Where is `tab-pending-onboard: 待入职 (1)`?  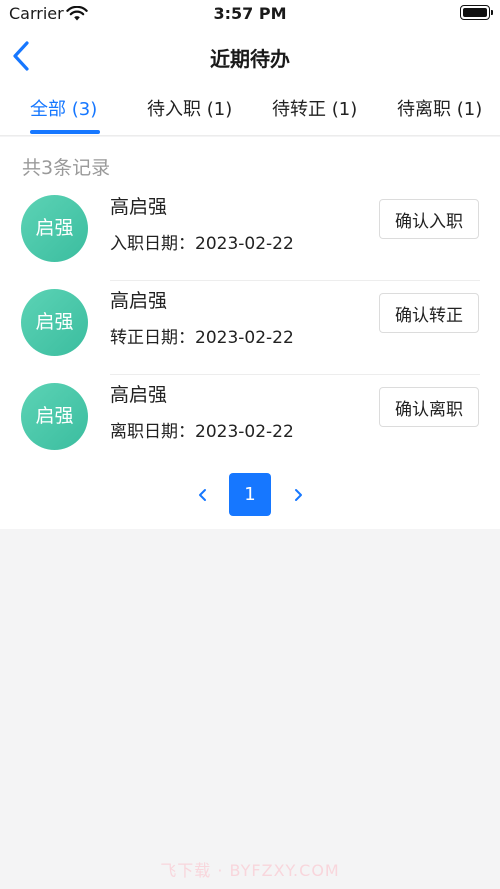 tab-pending-onboard: 待入职 (1) is located at coordinates (189, 110).